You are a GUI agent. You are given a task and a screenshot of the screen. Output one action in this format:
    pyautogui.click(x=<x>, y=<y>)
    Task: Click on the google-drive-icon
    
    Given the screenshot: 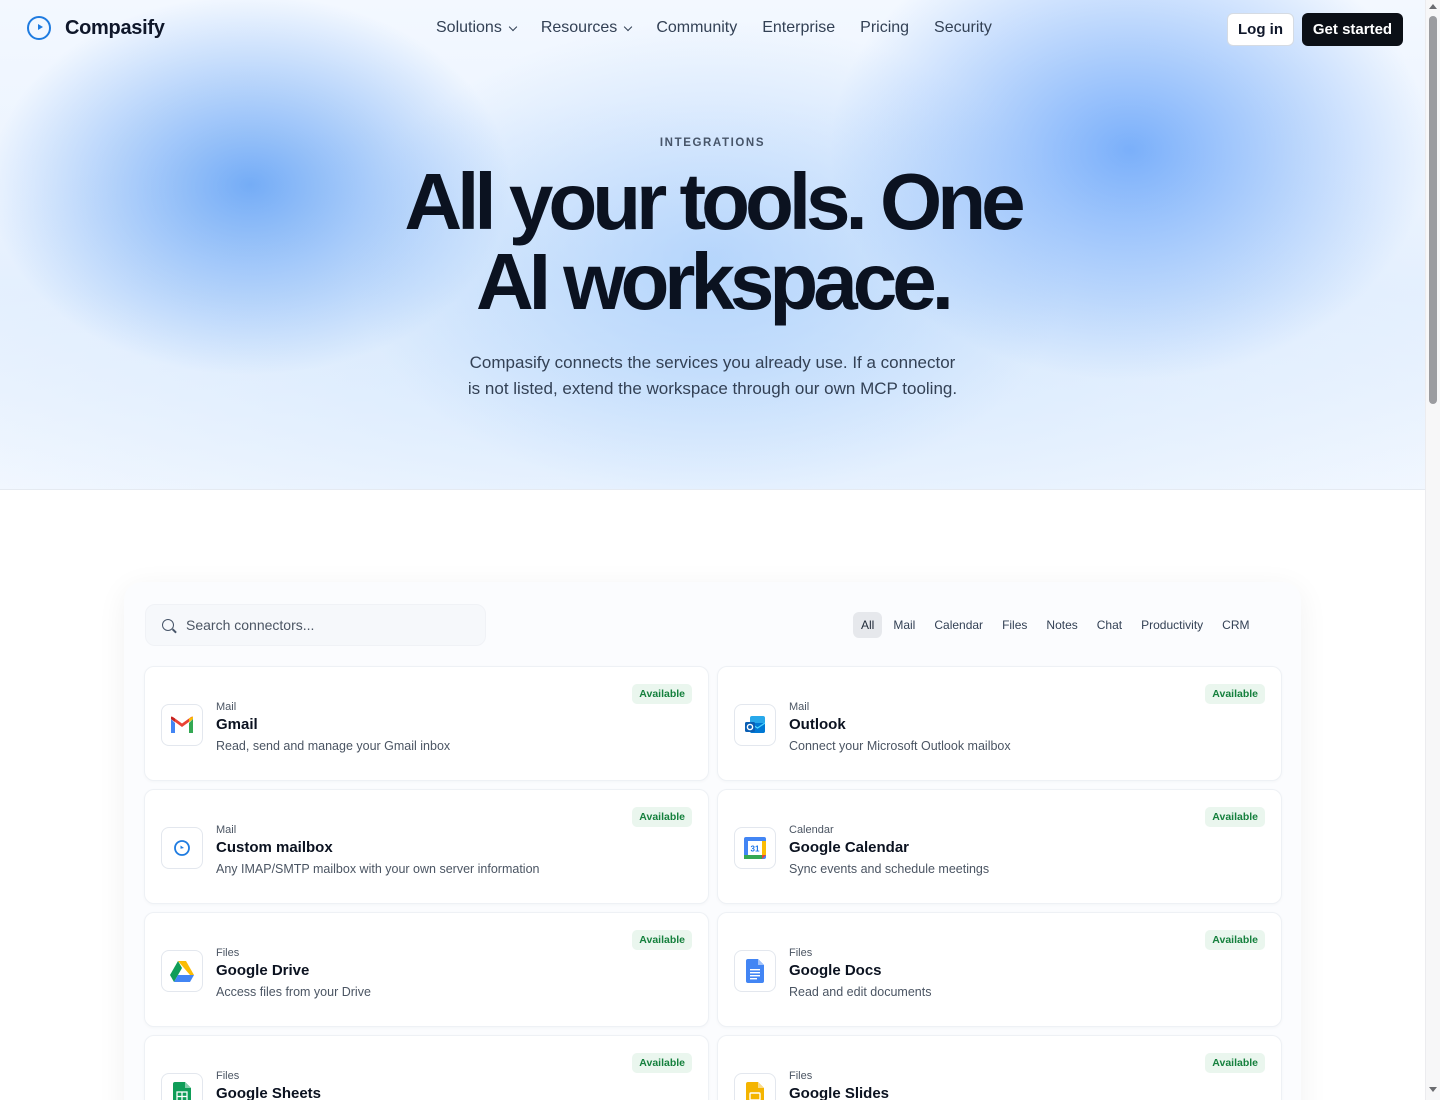 What is the action you would take?
    pyautogui.click(x=182, y=971)
    